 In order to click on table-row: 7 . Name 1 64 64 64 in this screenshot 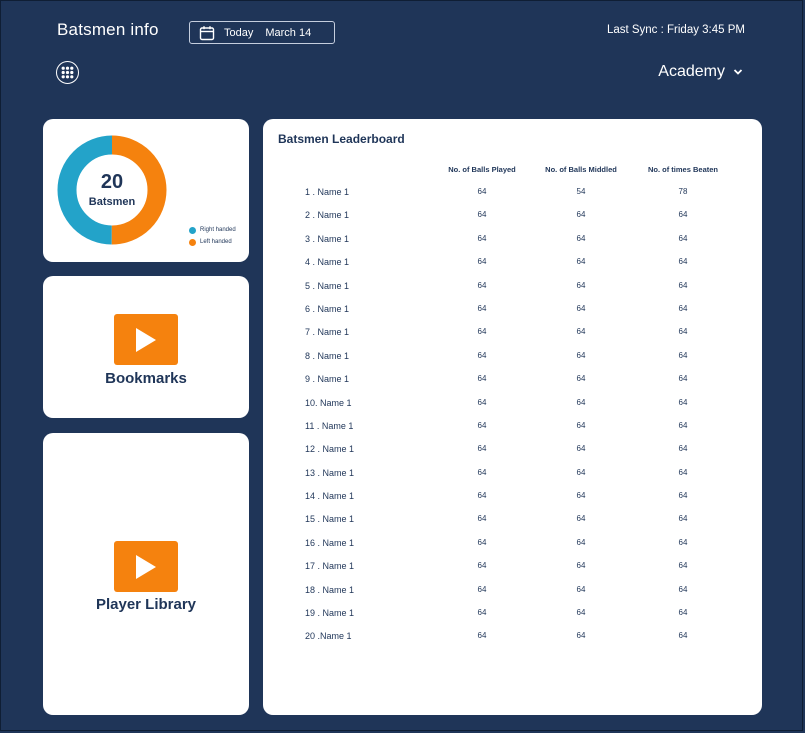, I will do `click(512, 336)`.